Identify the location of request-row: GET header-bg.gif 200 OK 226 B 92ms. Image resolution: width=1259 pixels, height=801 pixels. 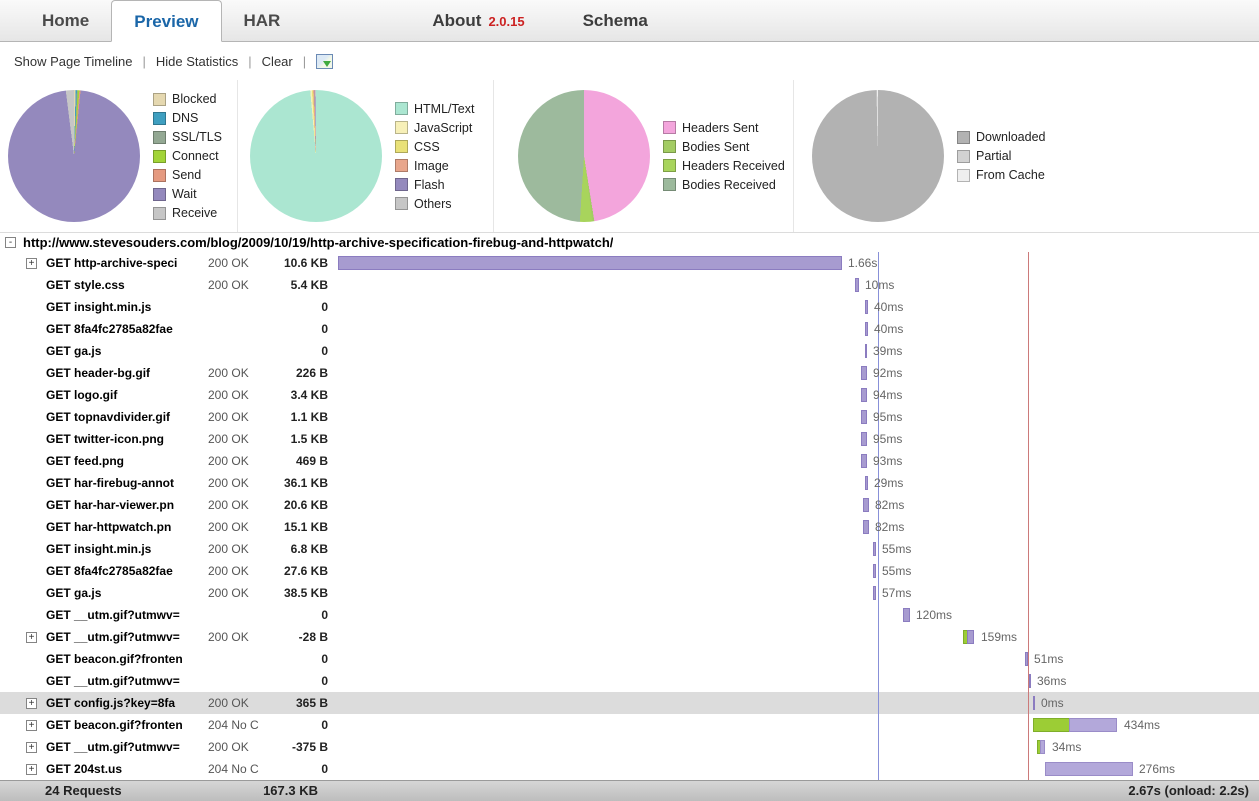
(629, 373).